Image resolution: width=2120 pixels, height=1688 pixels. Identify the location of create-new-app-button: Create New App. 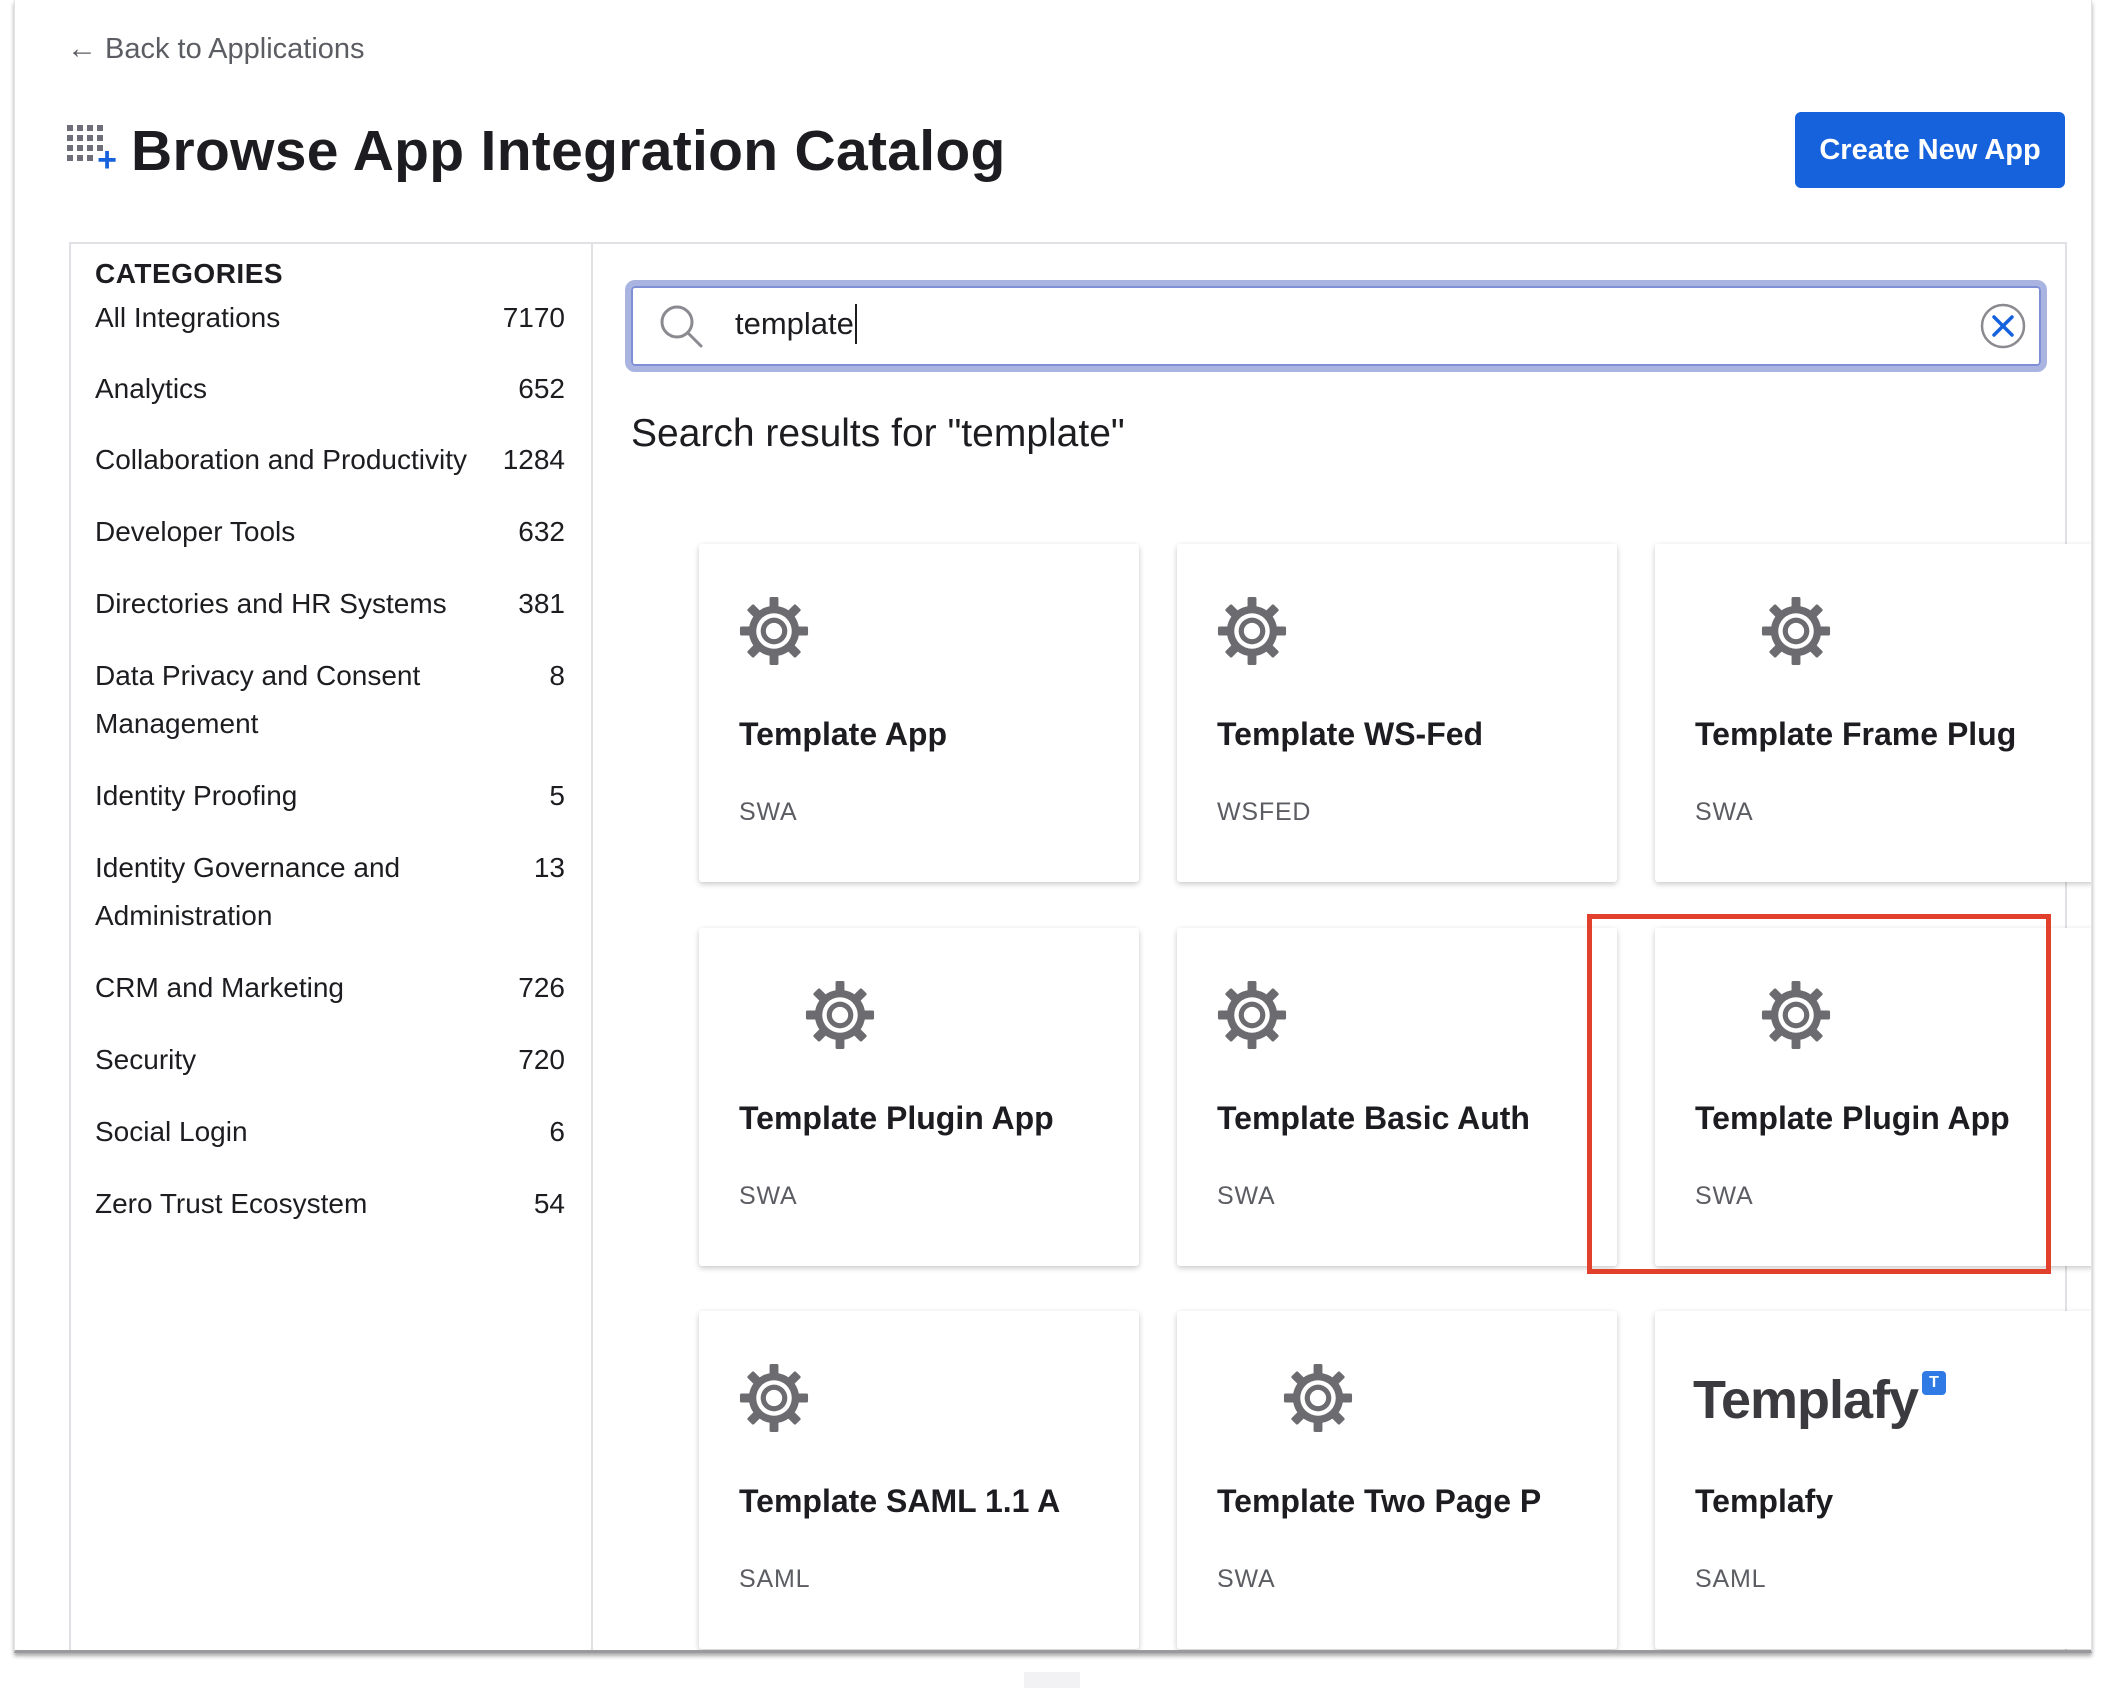
(1930, 150).